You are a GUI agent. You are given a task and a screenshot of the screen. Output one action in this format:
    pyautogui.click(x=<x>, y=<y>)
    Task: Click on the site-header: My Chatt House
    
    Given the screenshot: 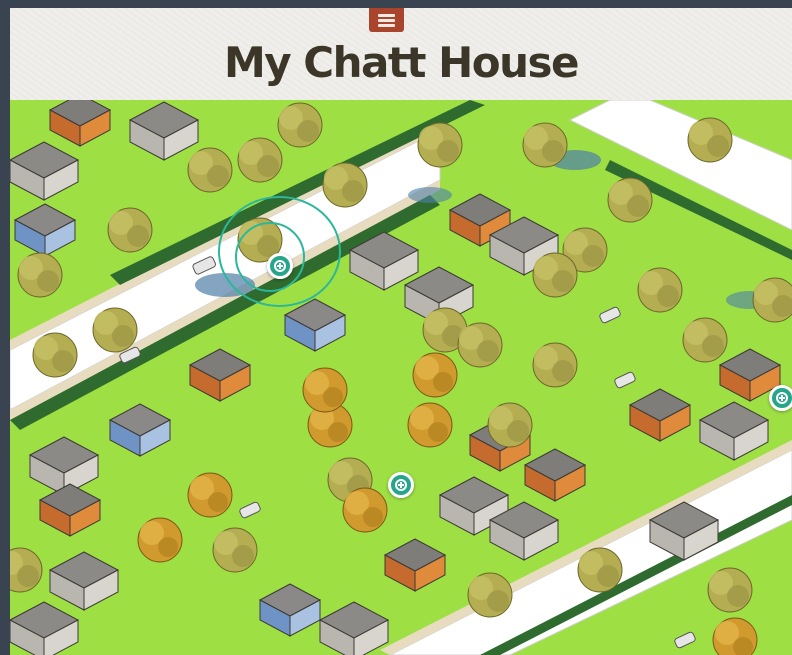 What is the action you would take?
    pyautogui.click(x=401, y=54)
    